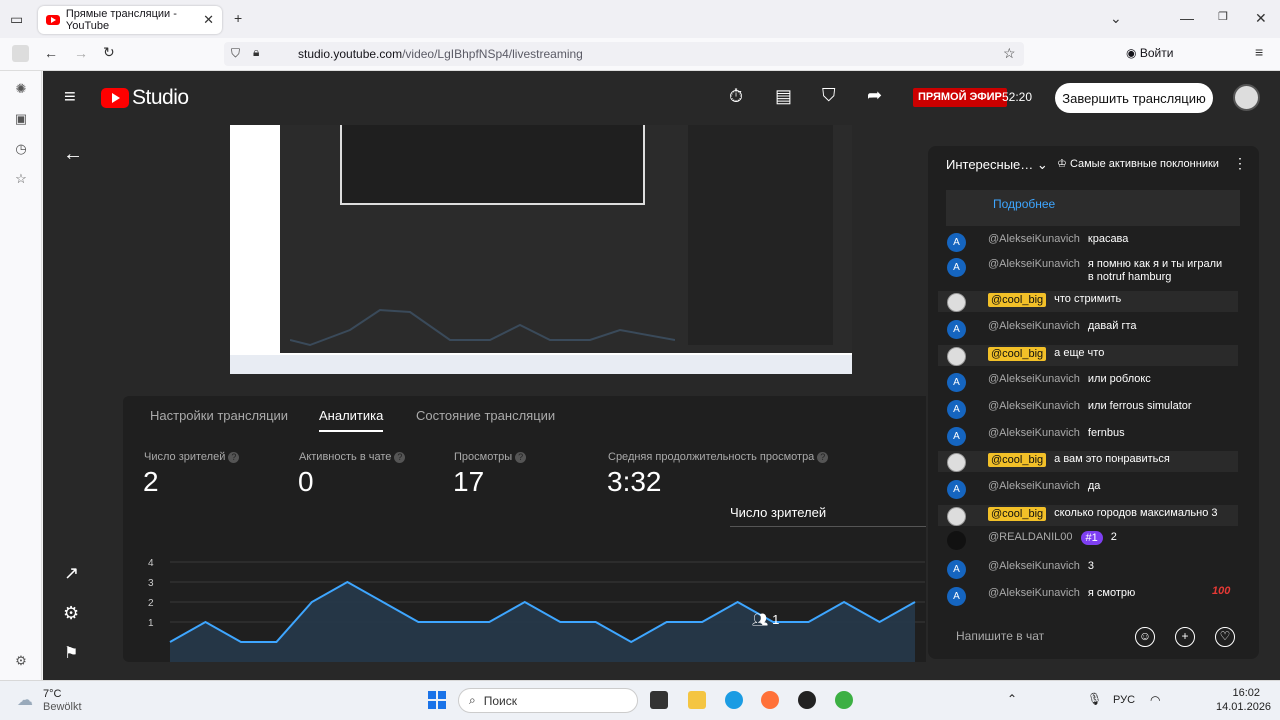 The height and width of the screenshot is (720, 1280). I want to click on metric-dropdown: Число зрителей, so click(828, 516).